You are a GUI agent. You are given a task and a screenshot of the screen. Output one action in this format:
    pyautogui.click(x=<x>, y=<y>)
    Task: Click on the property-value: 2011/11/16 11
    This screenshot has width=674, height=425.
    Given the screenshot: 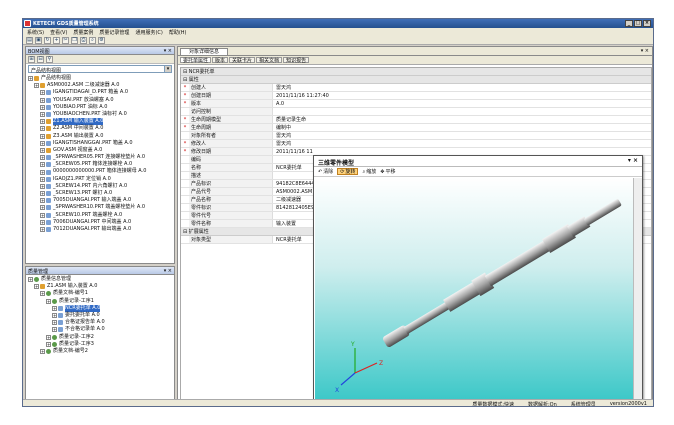 What is the action you would take?
    pyautogui.click(x=462, y=151)
    